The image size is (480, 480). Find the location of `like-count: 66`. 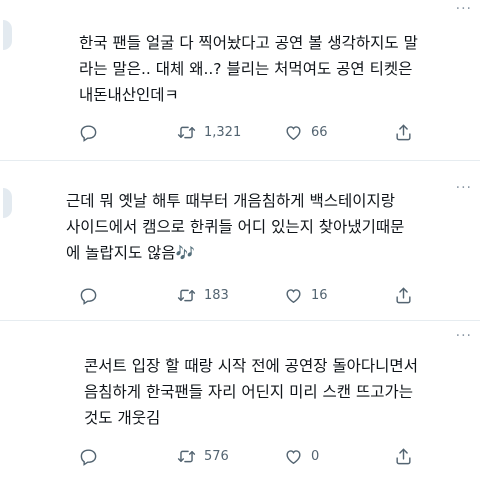

like-count: 66 is located at coordinates (319, 132).